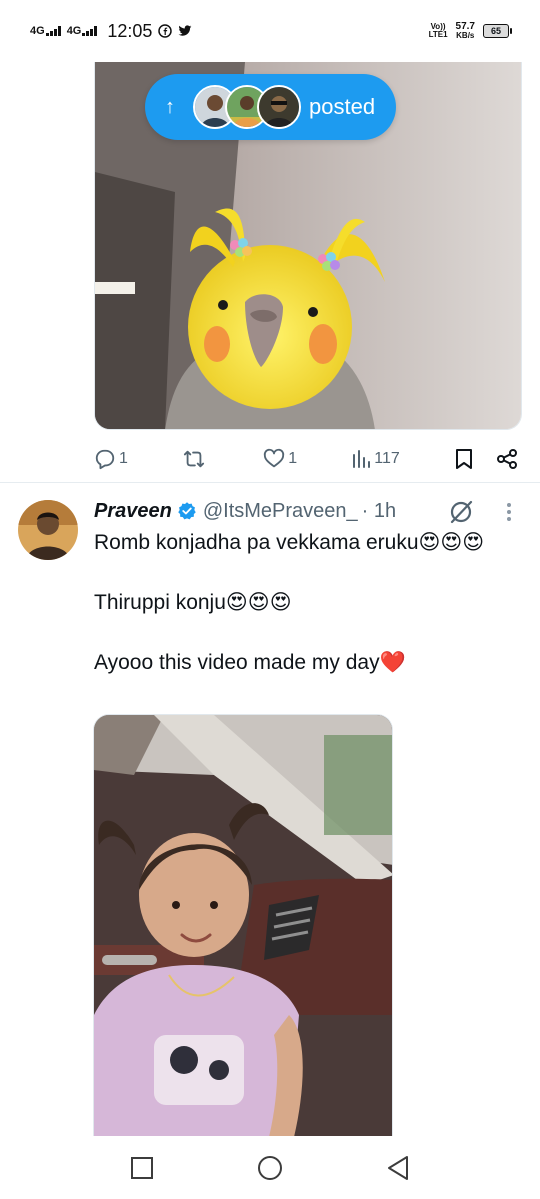  What do you see at coordinates (250, 662) in the screenshot?
I see `tweet-line: Ayooo this video made my day❤️` at bounding box center [250, 662].